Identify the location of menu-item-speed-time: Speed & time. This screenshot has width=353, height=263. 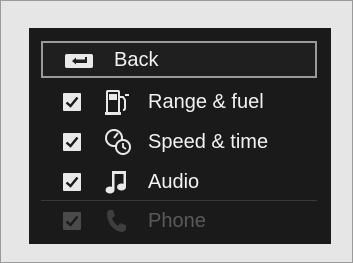
(180, 143).